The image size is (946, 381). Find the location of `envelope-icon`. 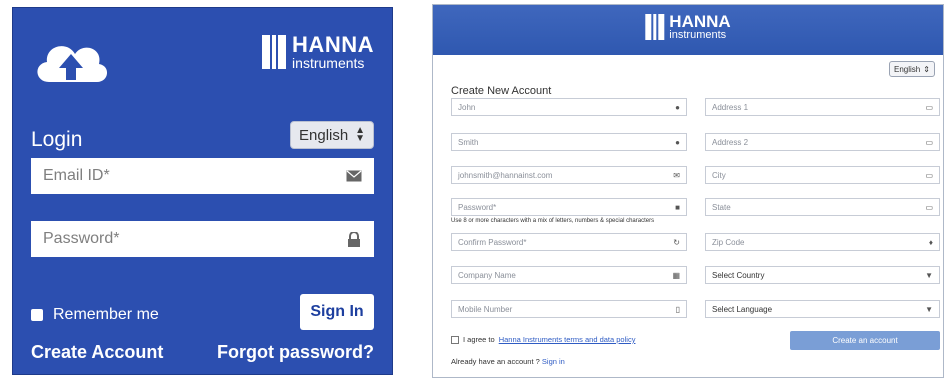

envelope-icon is located at coordinates (354, 176).